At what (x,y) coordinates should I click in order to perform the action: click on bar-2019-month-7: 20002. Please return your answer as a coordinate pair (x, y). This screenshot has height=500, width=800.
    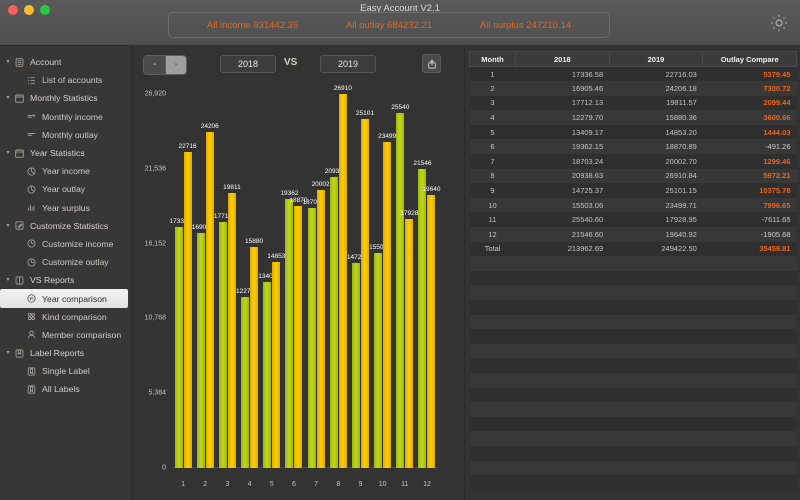
    Looking at the image, I should click on (321, 324).